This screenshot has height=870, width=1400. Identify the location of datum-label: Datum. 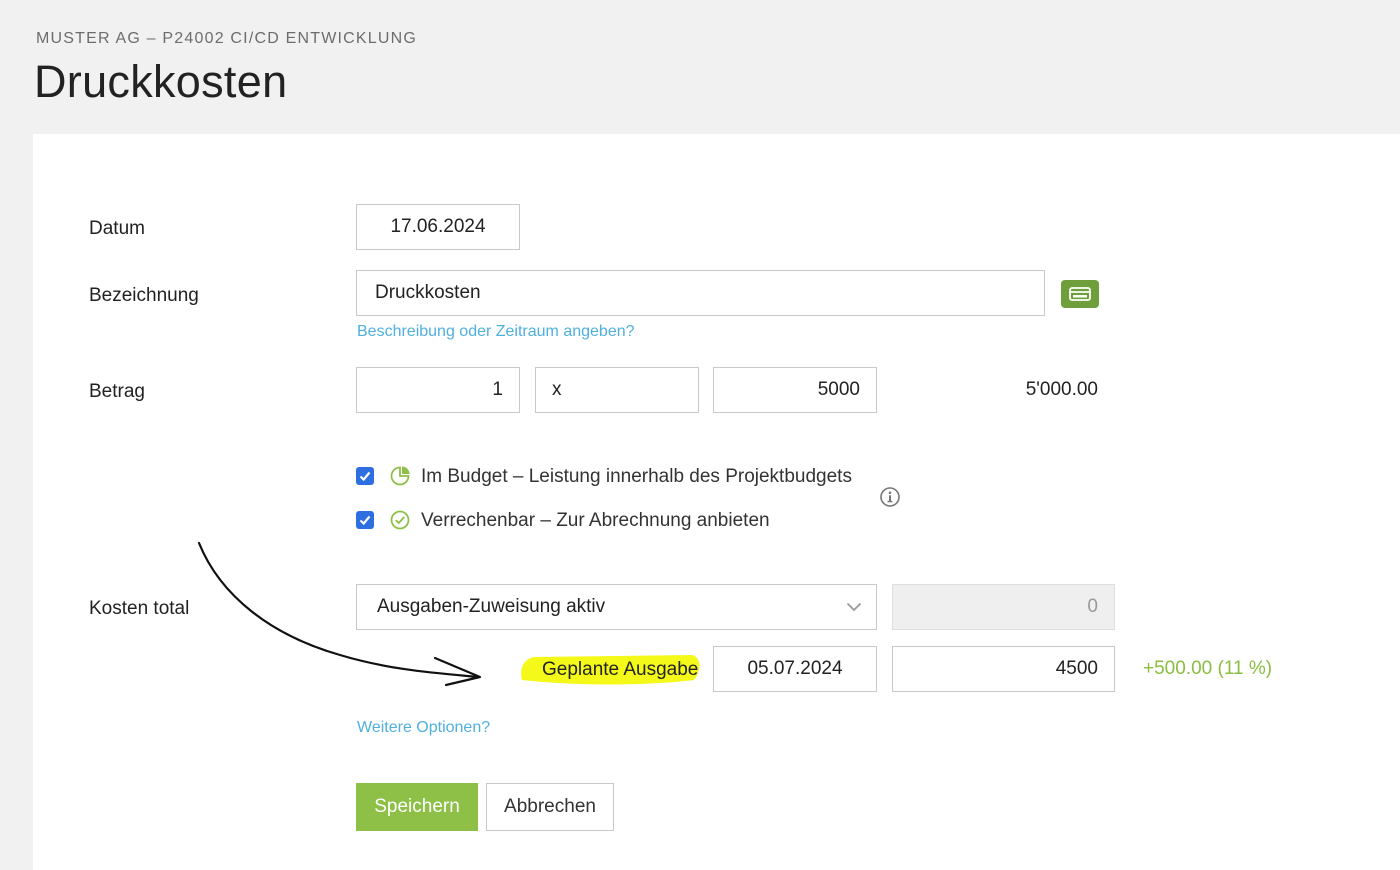
(117, 228).